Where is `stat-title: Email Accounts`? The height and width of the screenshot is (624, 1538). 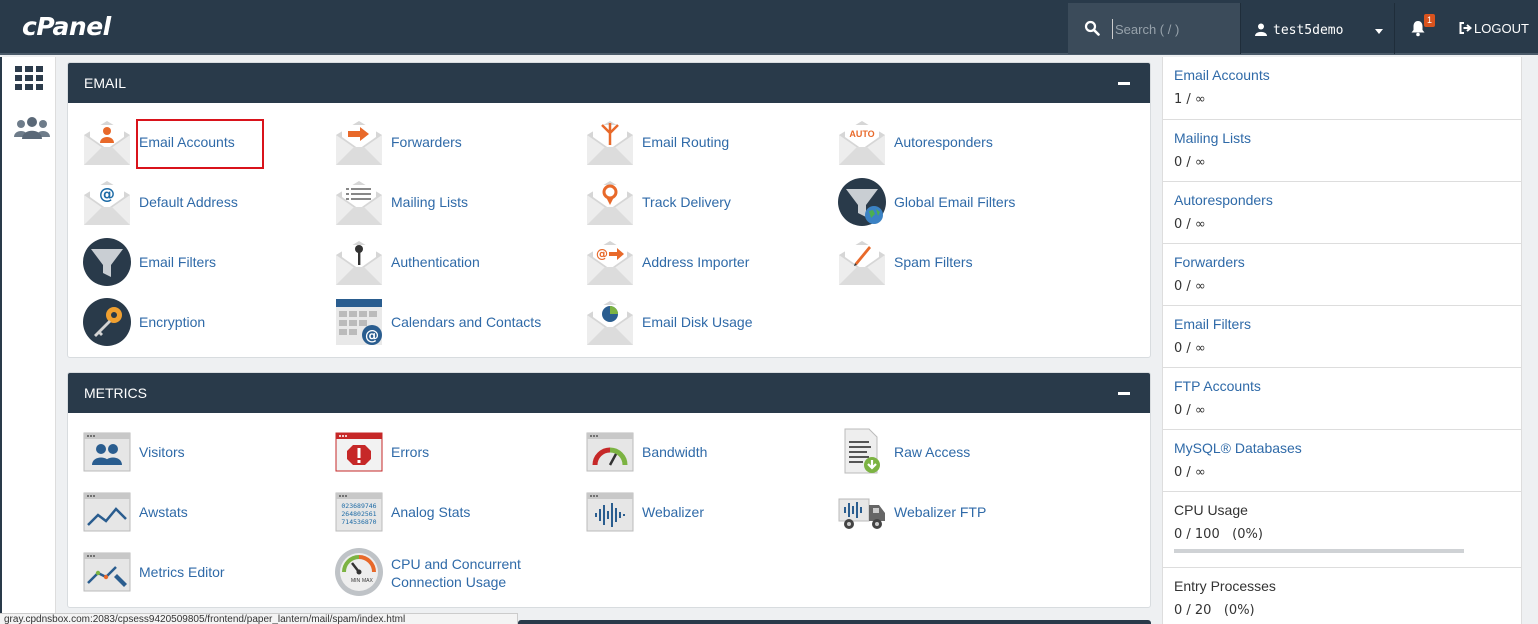
stat-title: Email Accounts is located at coordinates (1222, 75).